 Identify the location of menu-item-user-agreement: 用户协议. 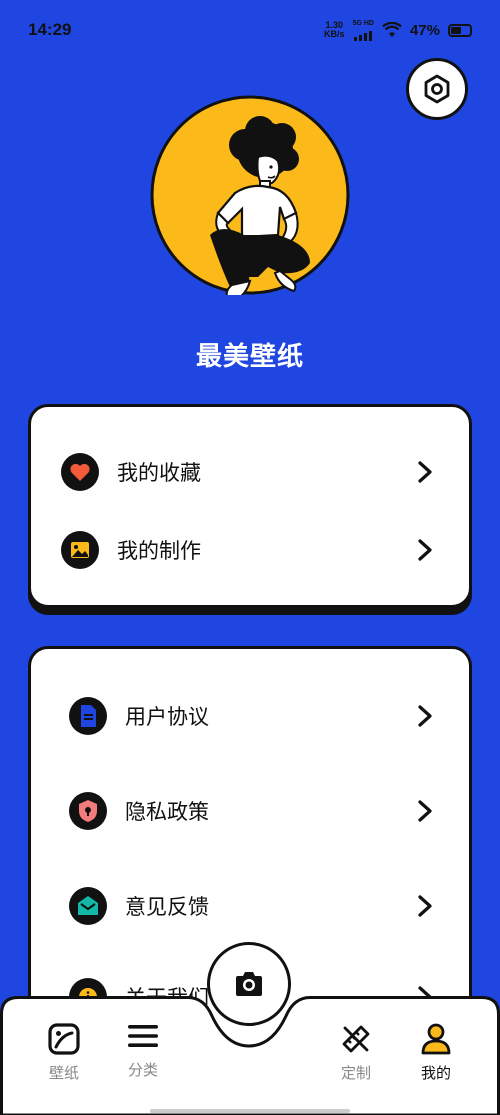
(250, 716).